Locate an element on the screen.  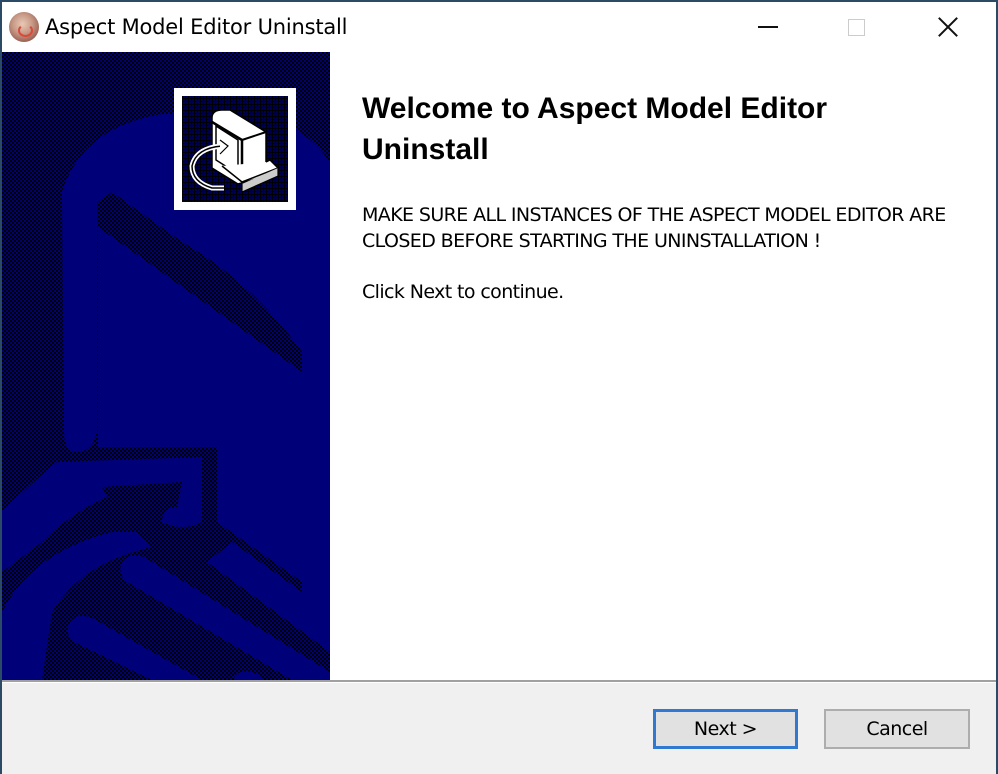
cancel-button: Cancel is located at coordinates (897, 729).